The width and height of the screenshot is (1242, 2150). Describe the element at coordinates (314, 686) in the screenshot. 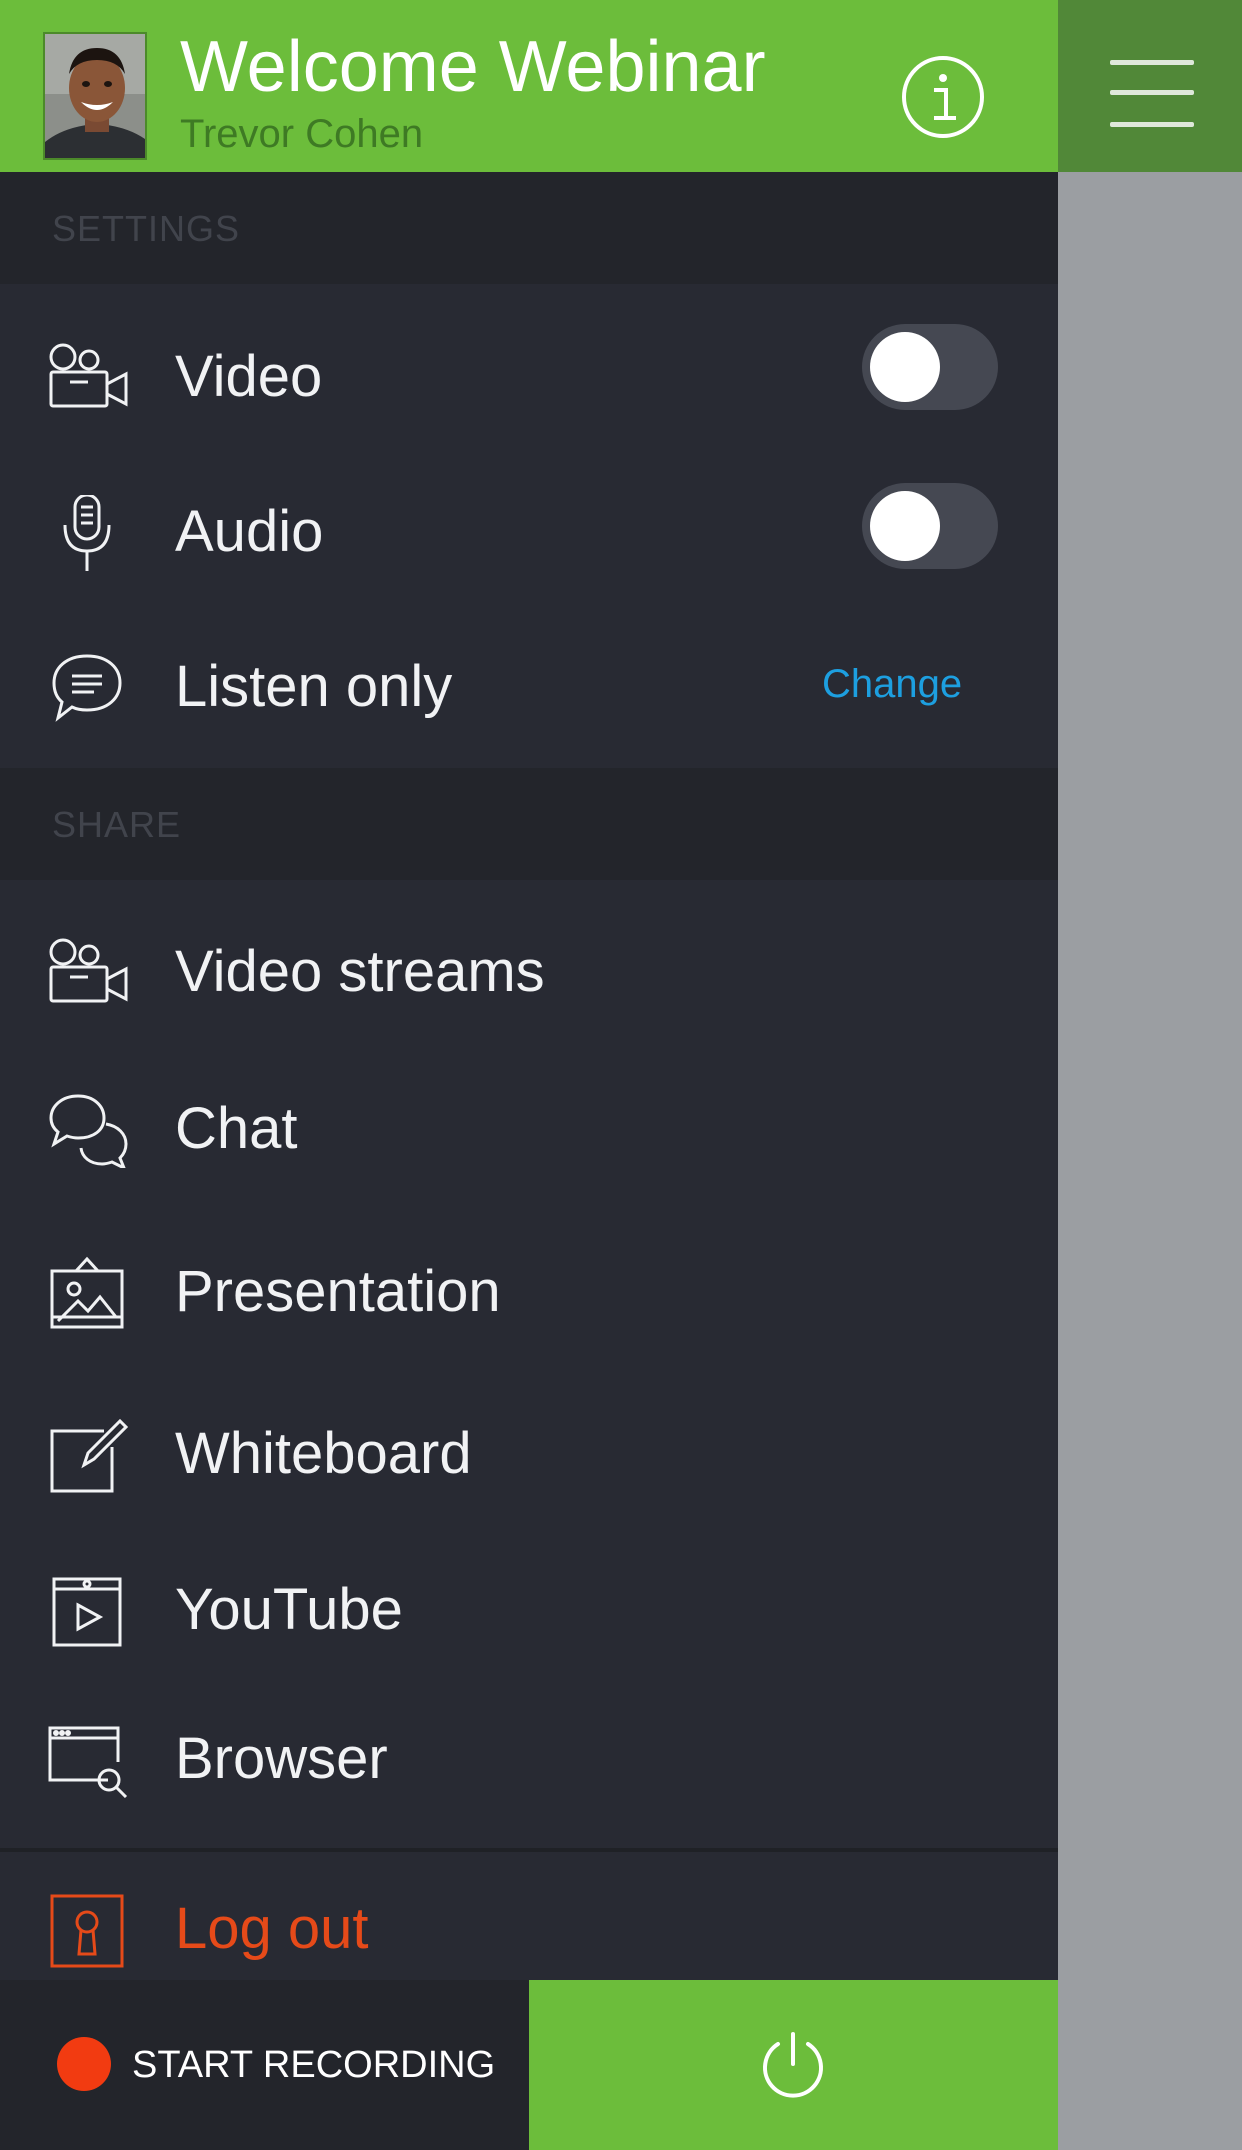

I see `settings-item-label: Listen only` at that location.